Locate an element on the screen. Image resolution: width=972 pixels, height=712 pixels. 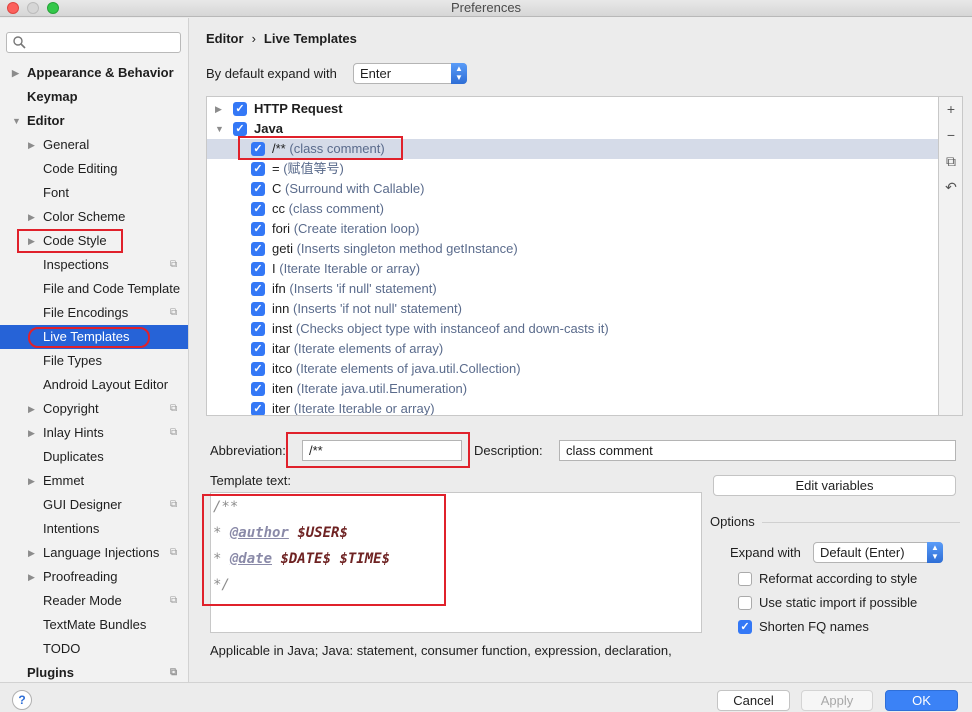
shorten-fq-checkbox: ✓ is located at coordinates (745, 627).